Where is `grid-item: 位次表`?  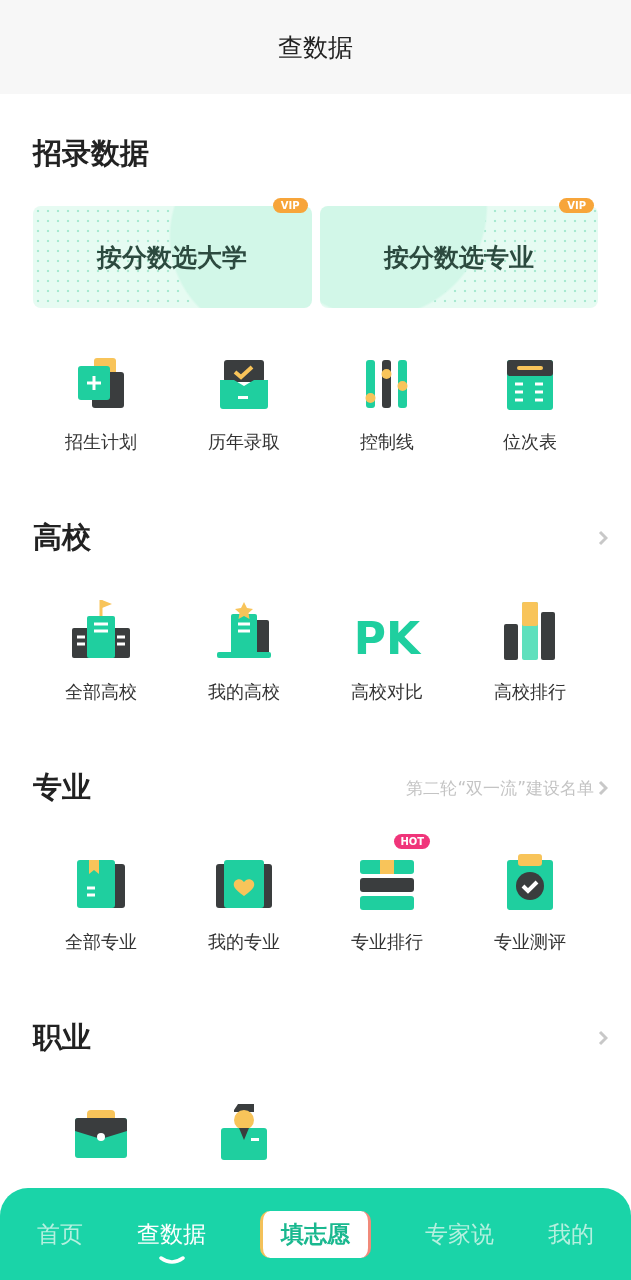 grid-item: 位次表 is located at coordinates (530, 392).